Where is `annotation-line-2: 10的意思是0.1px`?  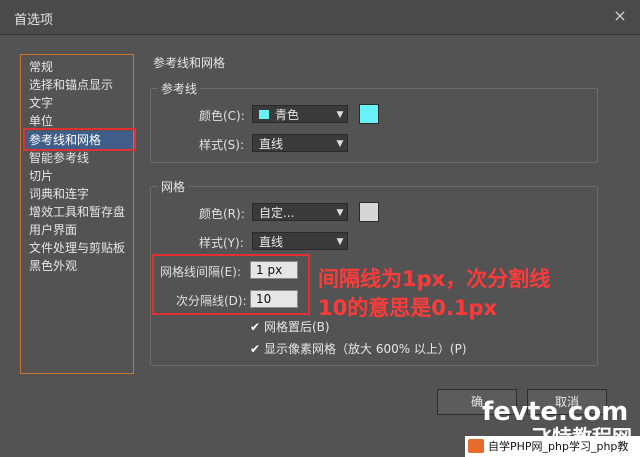 annotation-line-2: 10的意思是0.1px is located at coordinates (408, 308).